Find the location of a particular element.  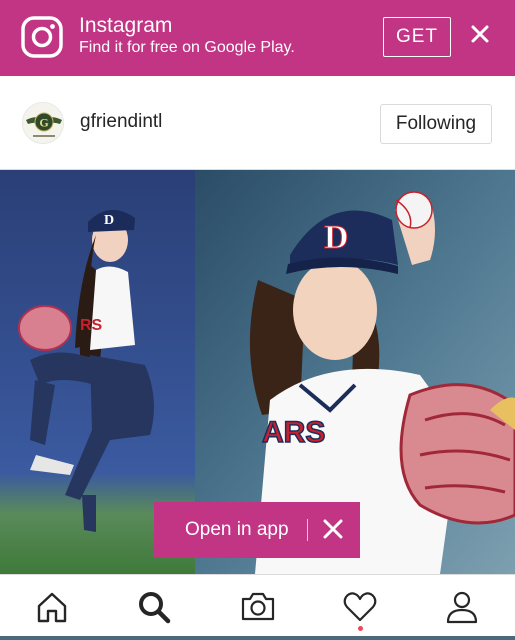

camera-icon is located at coordinates (258, 607).